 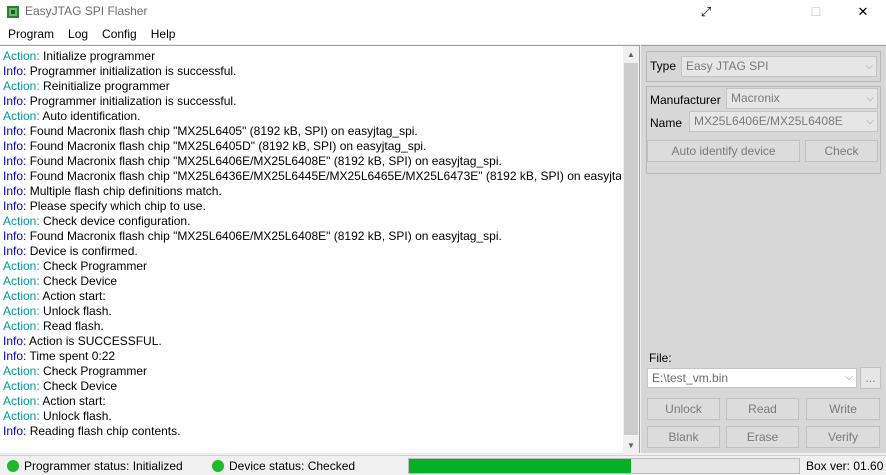 What do you see at coordinates (443, 12) in the screenshot?
I see `title-bar: EasyJTAG SPI Flasher ⤢ ☐ ✕` at bounding box center [443, 12].